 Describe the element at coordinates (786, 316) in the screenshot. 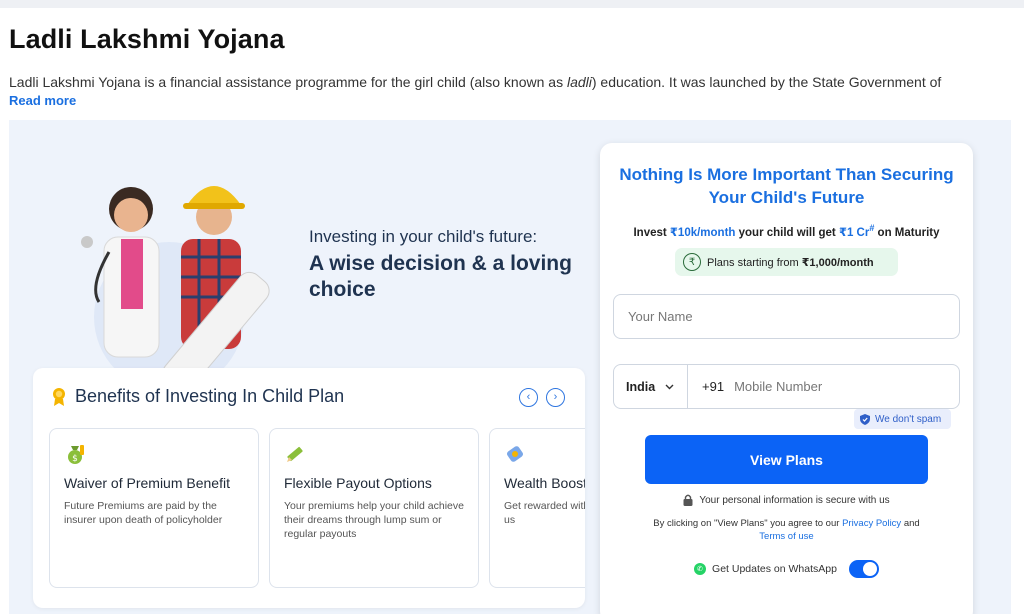

I see `name-field: Your Name` at that location.